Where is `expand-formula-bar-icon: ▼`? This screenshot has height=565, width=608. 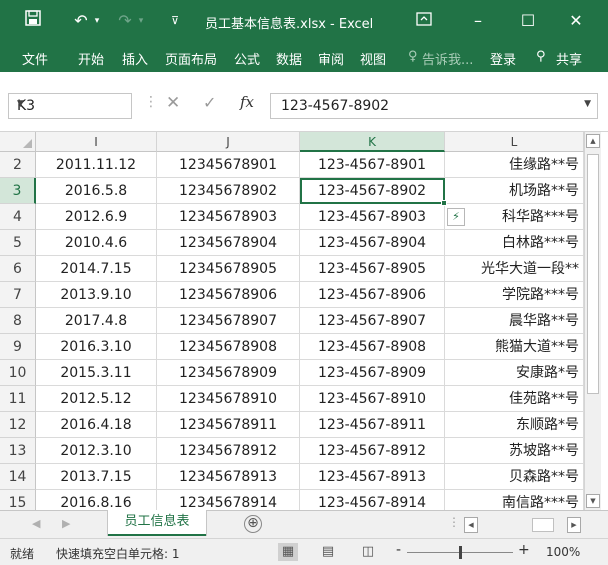
expand-formula-bar-icon: ▼ is located at coordinates (587, 104).